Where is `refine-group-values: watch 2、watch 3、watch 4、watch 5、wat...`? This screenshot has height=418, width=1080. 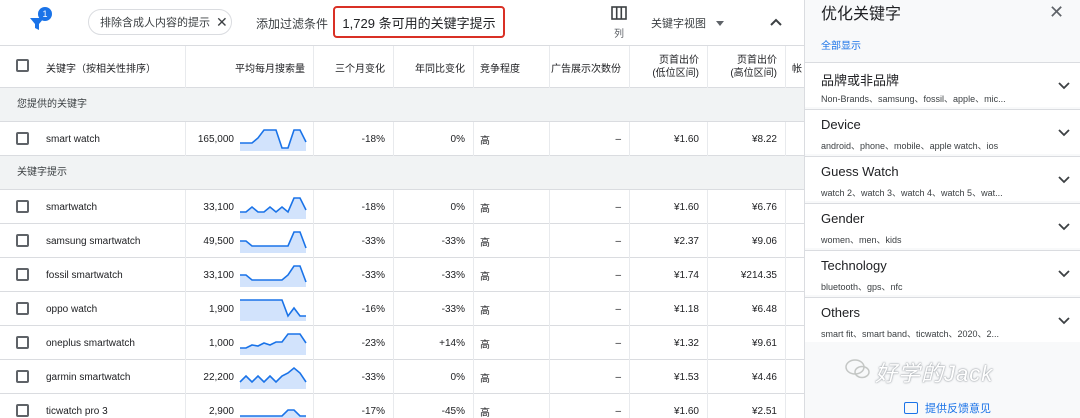
refine-group-values: watch 2、watch 3、watch 4、watch 5、wat... is located at coordinates (912, 193).